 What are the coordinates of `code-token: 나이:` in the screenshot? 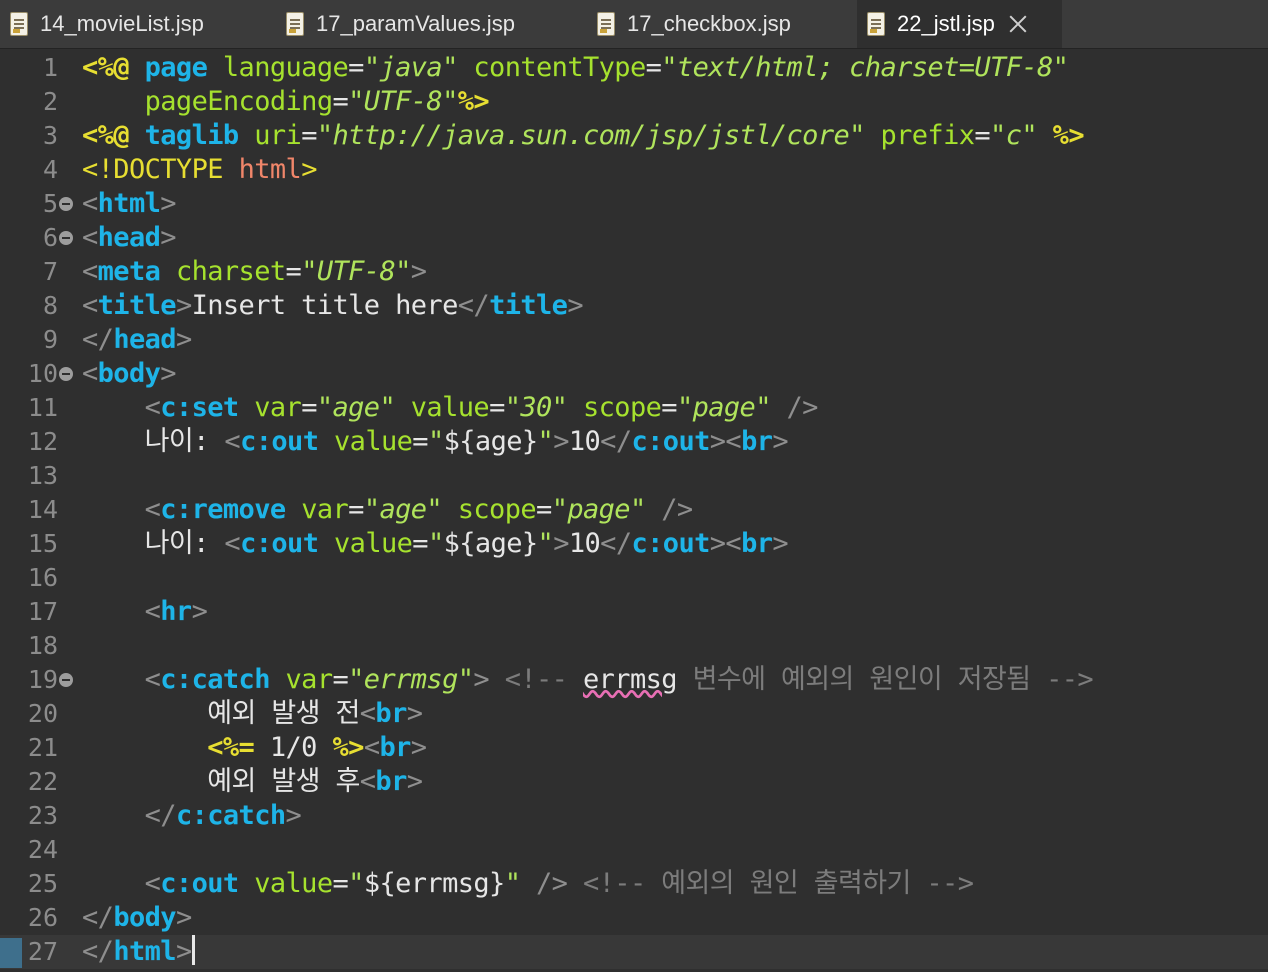 It's located at (153, 441).